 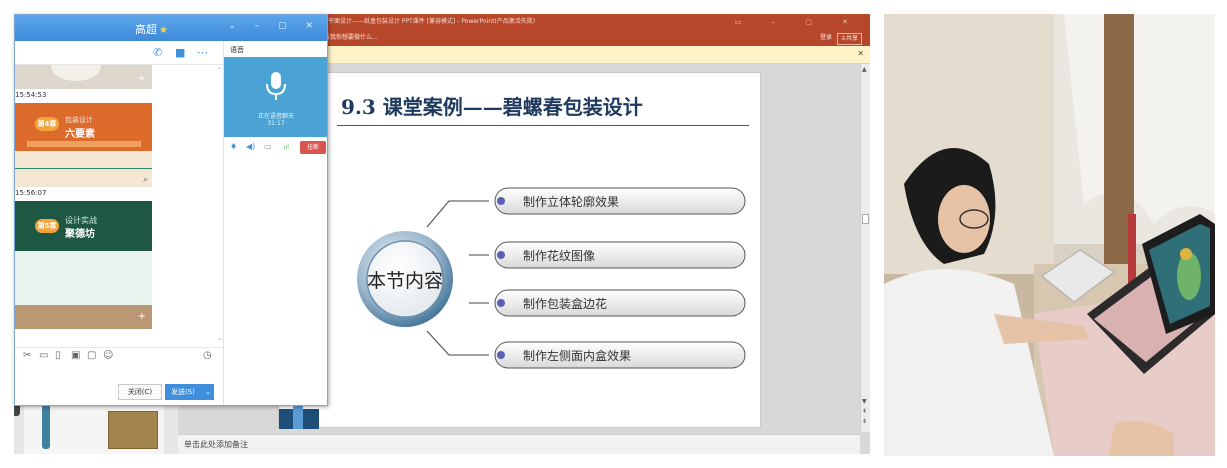 What do you see at coordinates (79, 120) in the screenshot?
I see `card-subtitle: 包装设计` at bounding box center [79, 120].